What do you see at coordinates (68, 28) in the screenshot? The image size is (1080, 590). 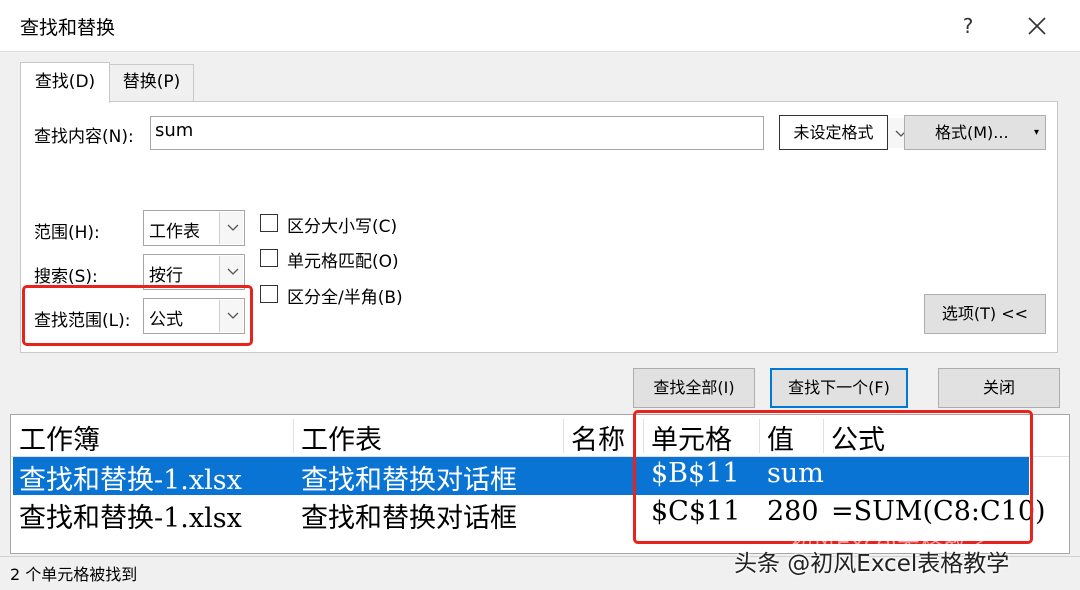 I see `dialog-title: 查找和替换` at bounding box center [68, 28].